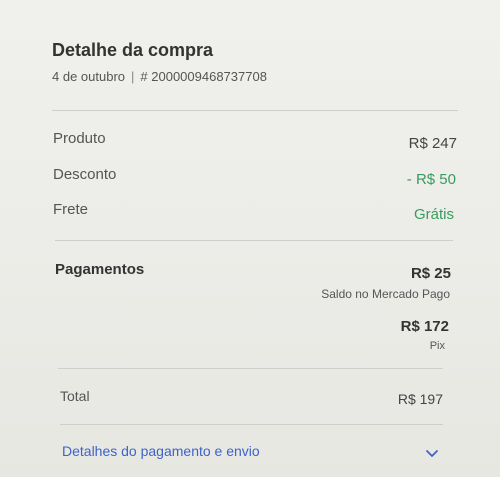  I want to click on page-title: Detalhe da compra, so click(133, 50).